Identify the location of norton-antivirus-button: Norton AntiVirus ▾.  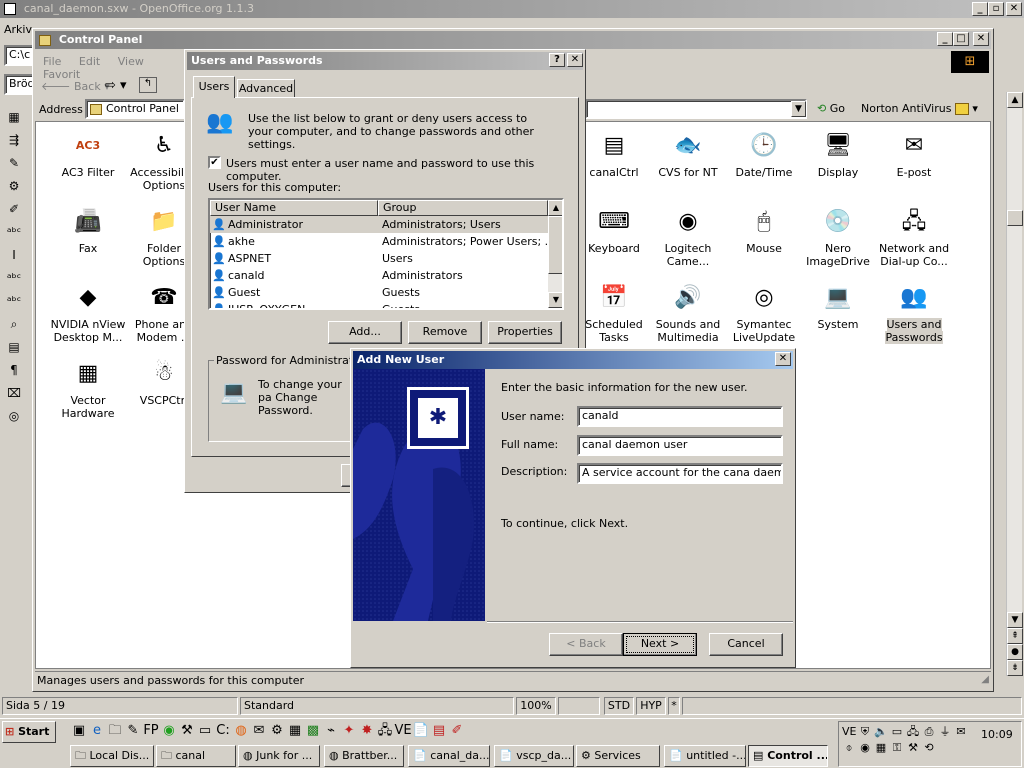
(919, 108).